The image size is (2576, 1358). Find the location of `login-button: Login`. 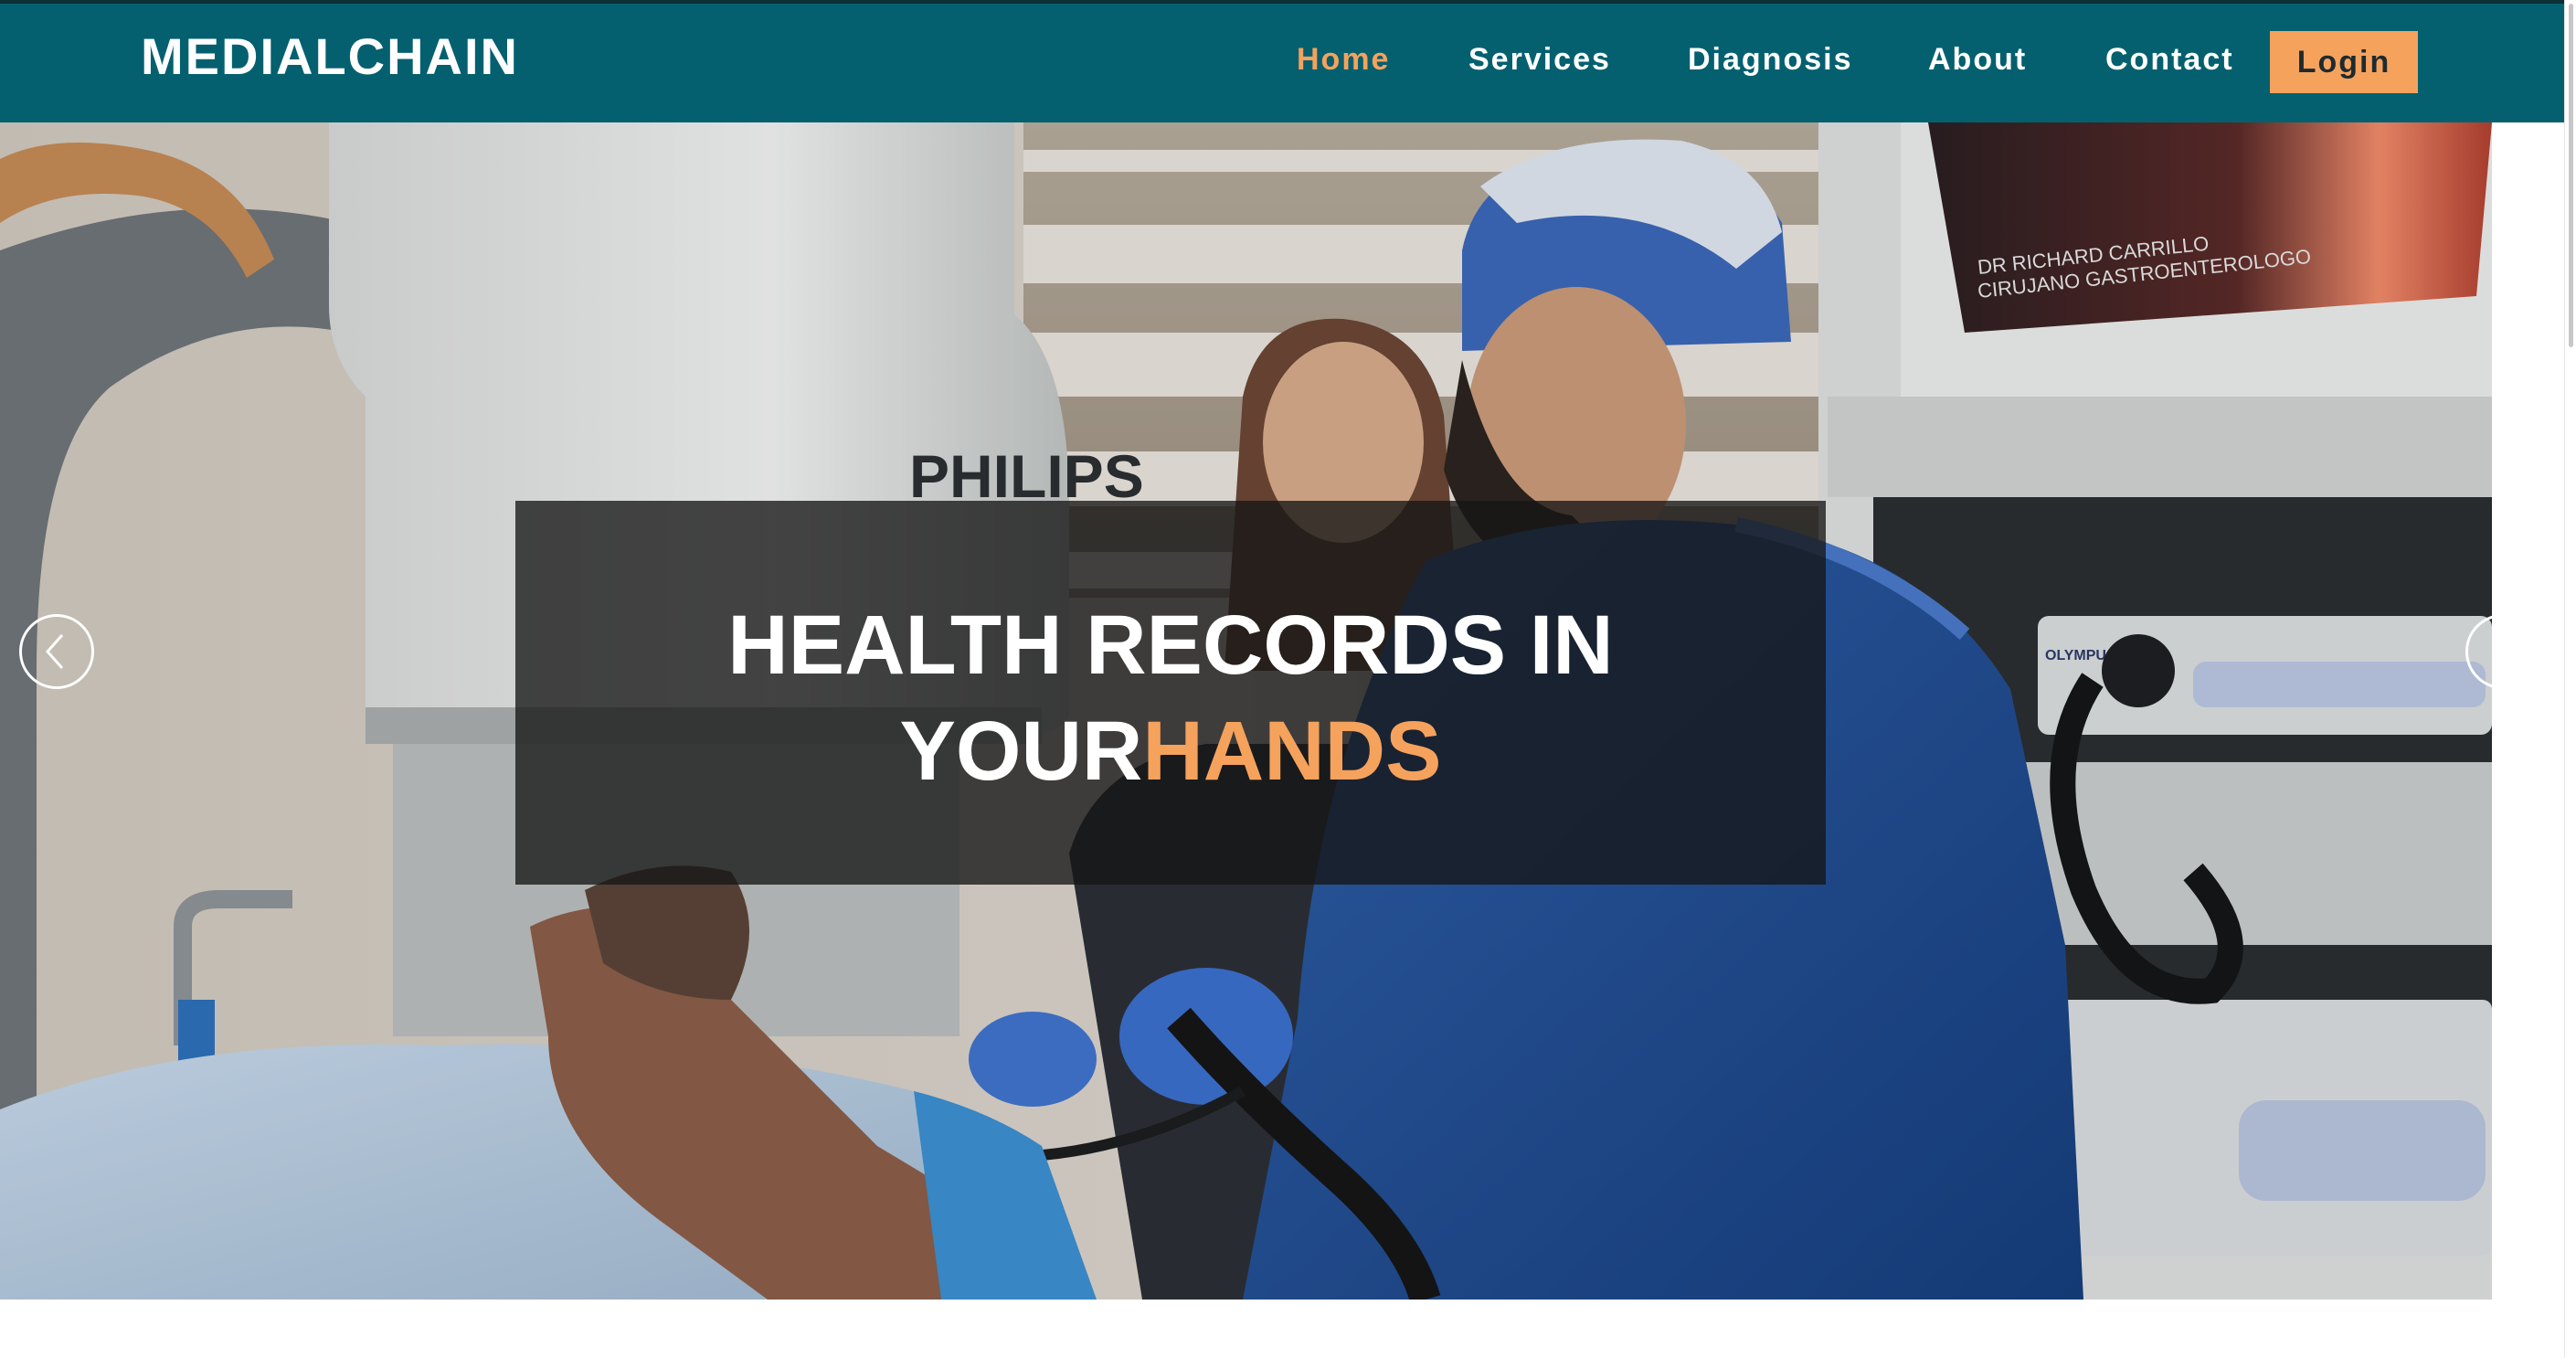

login-button: Login is located at coordinates (2344, 62).